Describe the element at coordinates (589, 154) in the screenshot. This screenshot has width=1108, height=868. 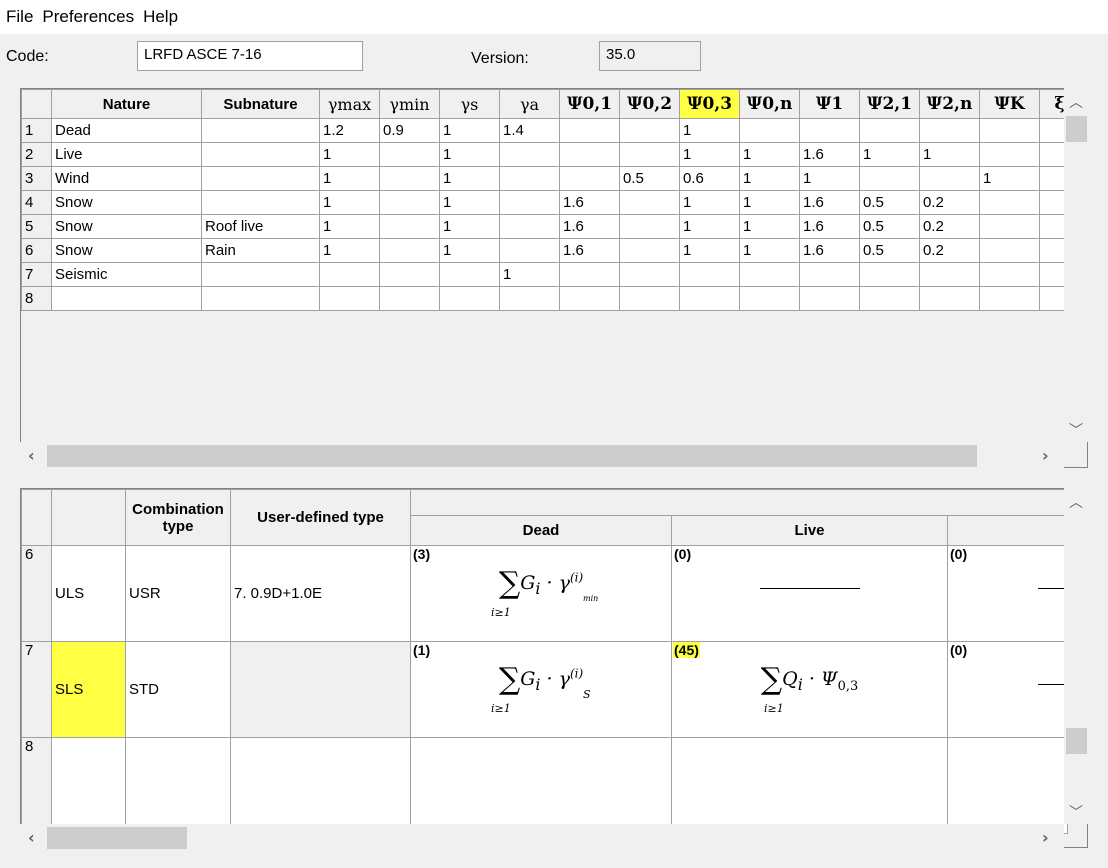
I see `psi-01-cell` at that location.